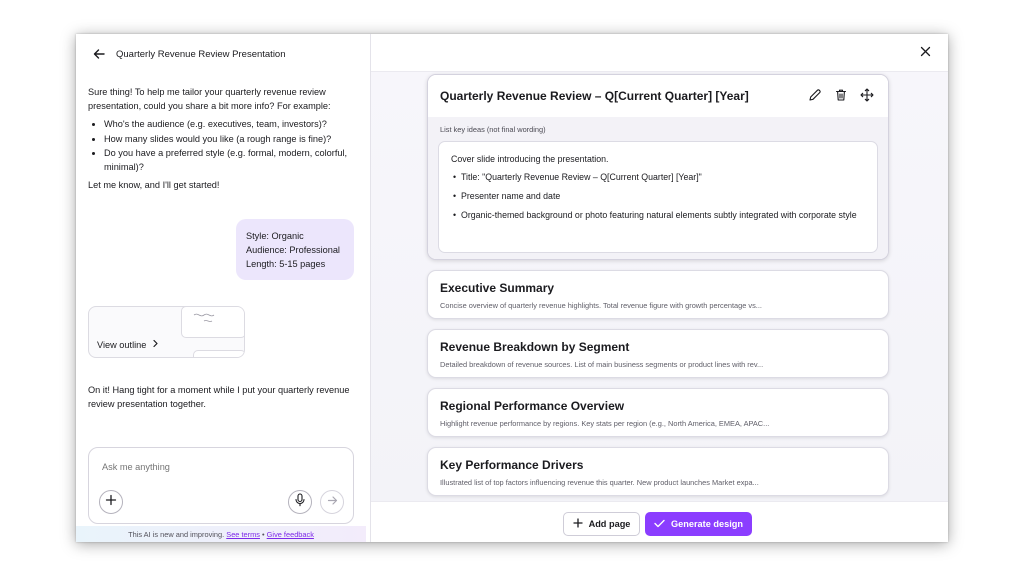 The image size is (1024, 576). I want to click on outline-panel-header, so click(659, 53).